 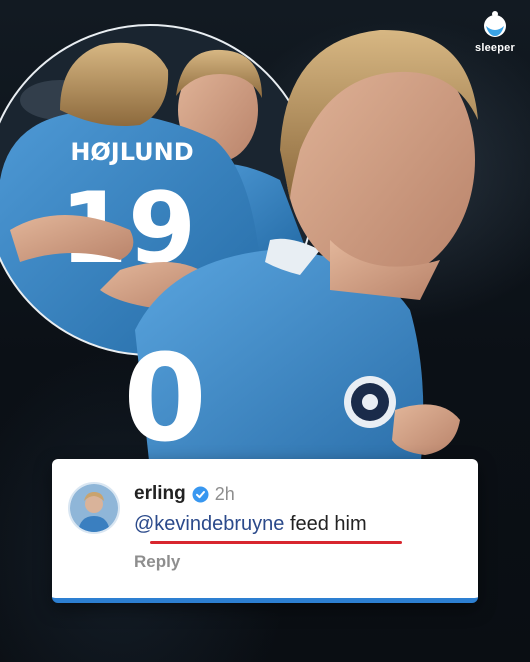 What do you see at coordinates (94, 508) in the screenshot?
I see `avatar` at bounding box center [94, 508].